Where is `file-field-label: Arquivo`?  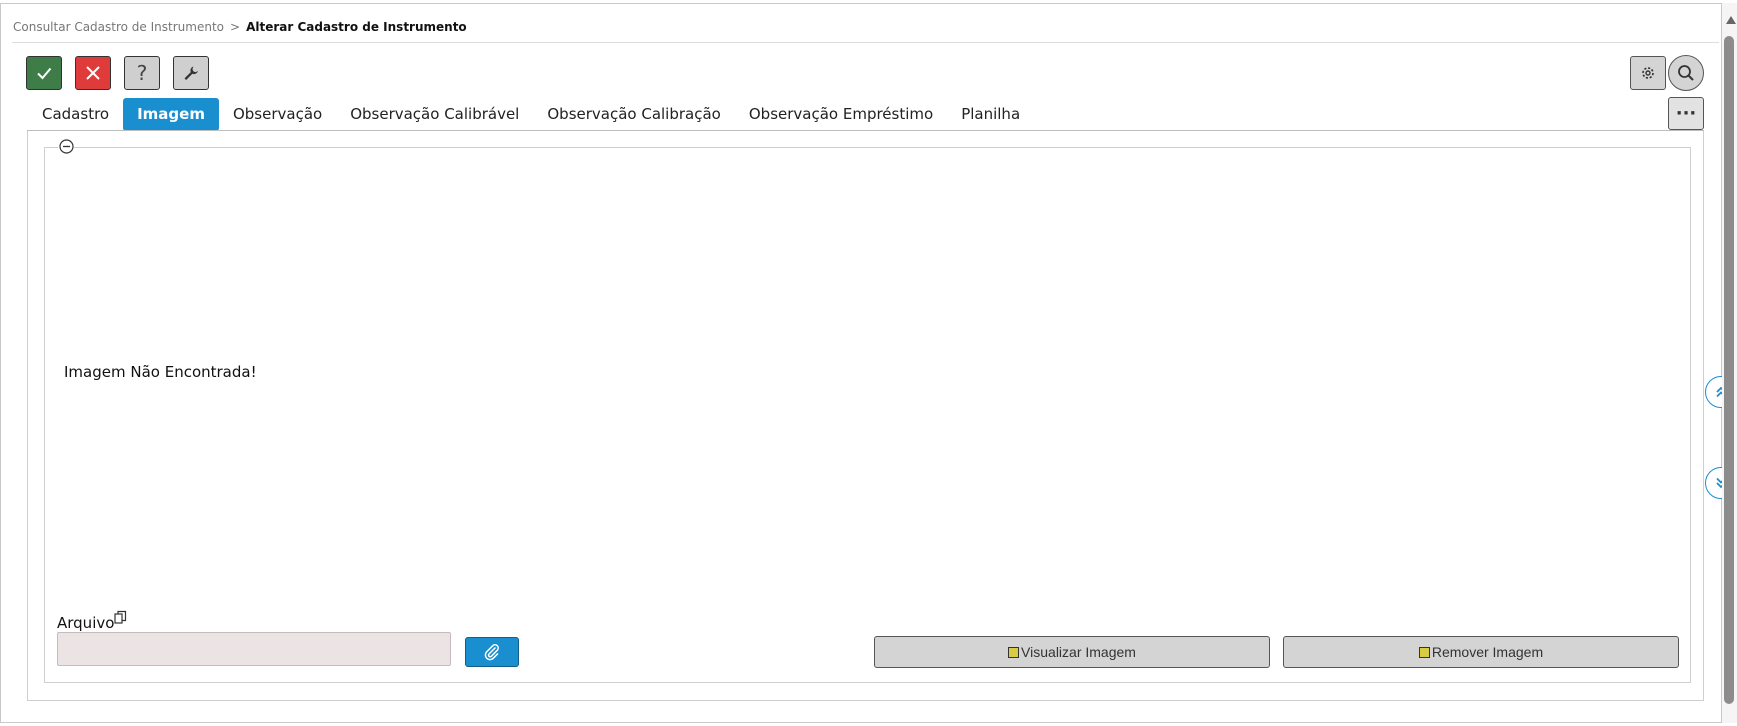
file-field-label: Arquivo is located at coordinates (92, 621).